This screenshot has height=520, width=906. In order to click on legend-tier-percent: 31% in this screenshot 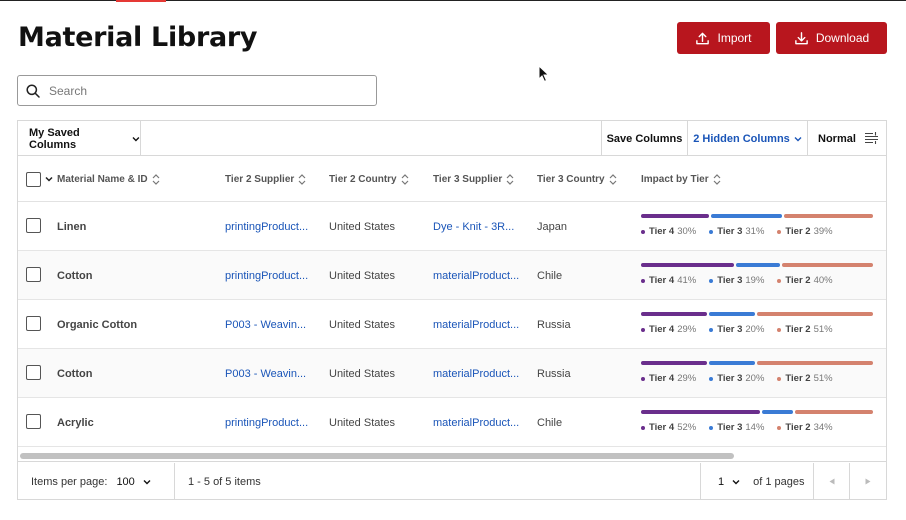, I will do `click(755, 231)`.